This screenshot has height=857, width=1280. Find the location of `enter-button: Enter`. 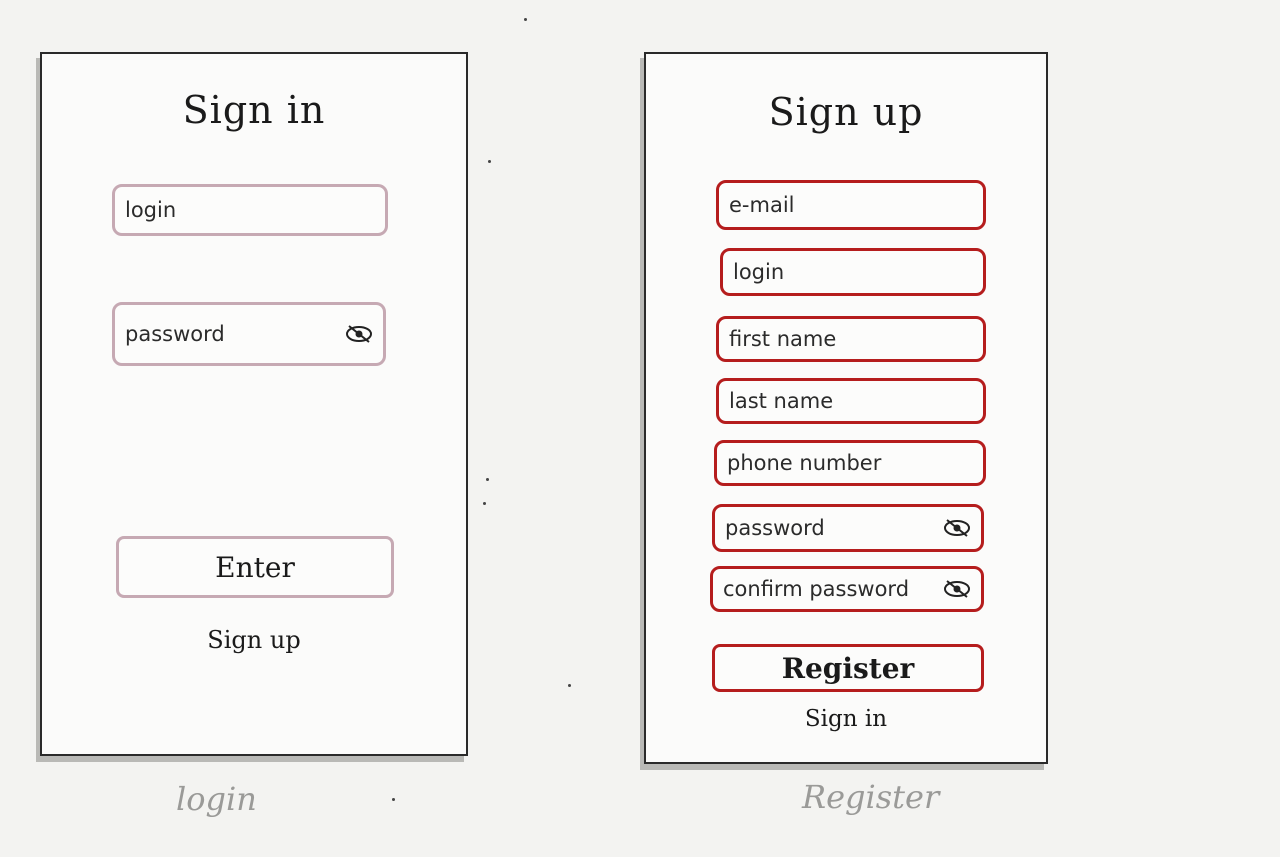

enter-button: Enter is located at coordinates (255, 567).